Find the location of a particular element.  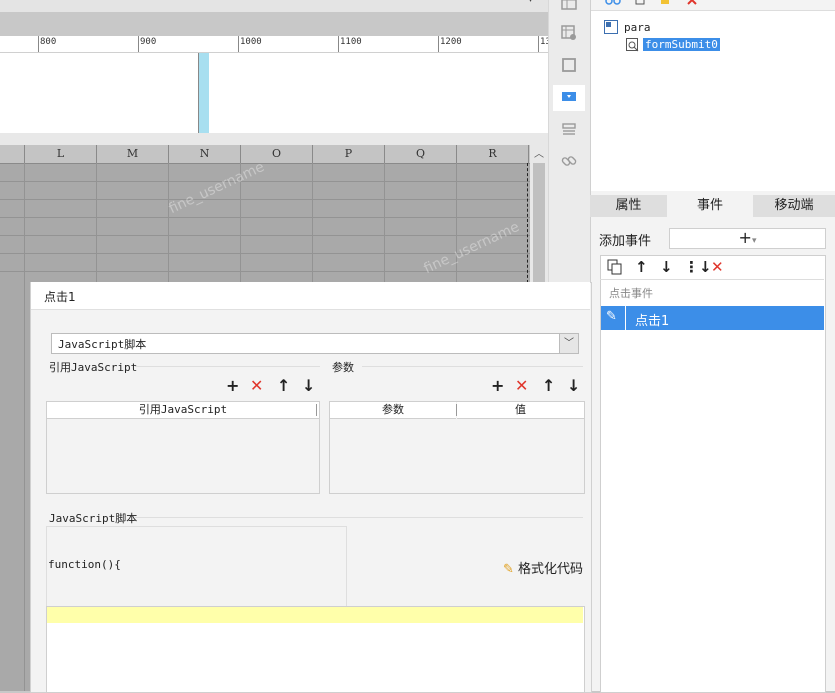

ref-js-table: 引用JavaScript is located at coordinates (183, 447).